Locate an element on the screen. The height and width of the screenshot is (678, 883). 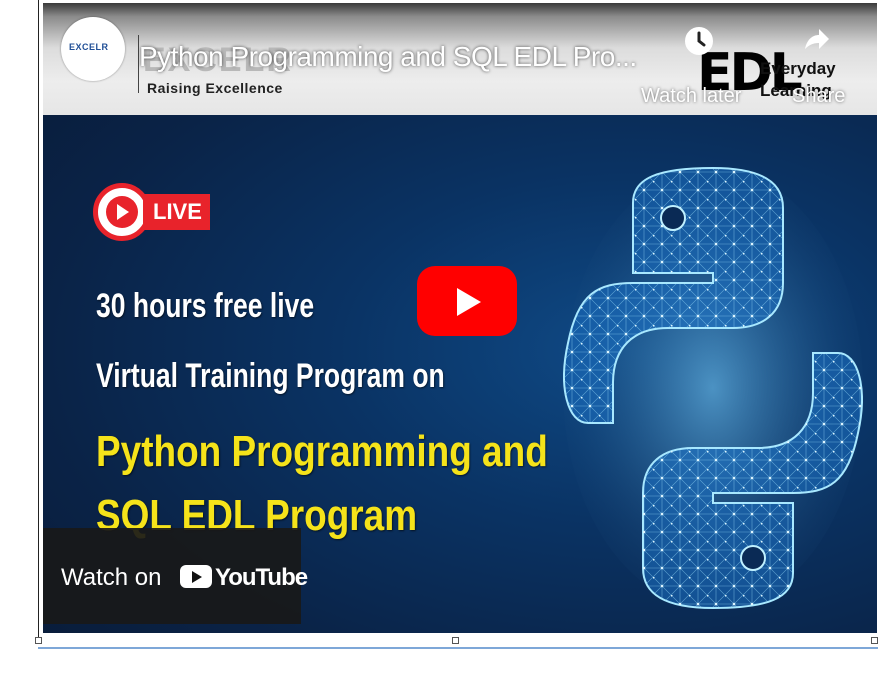
youtube-wordmark: YouTube is located at coordinates (261, 577).